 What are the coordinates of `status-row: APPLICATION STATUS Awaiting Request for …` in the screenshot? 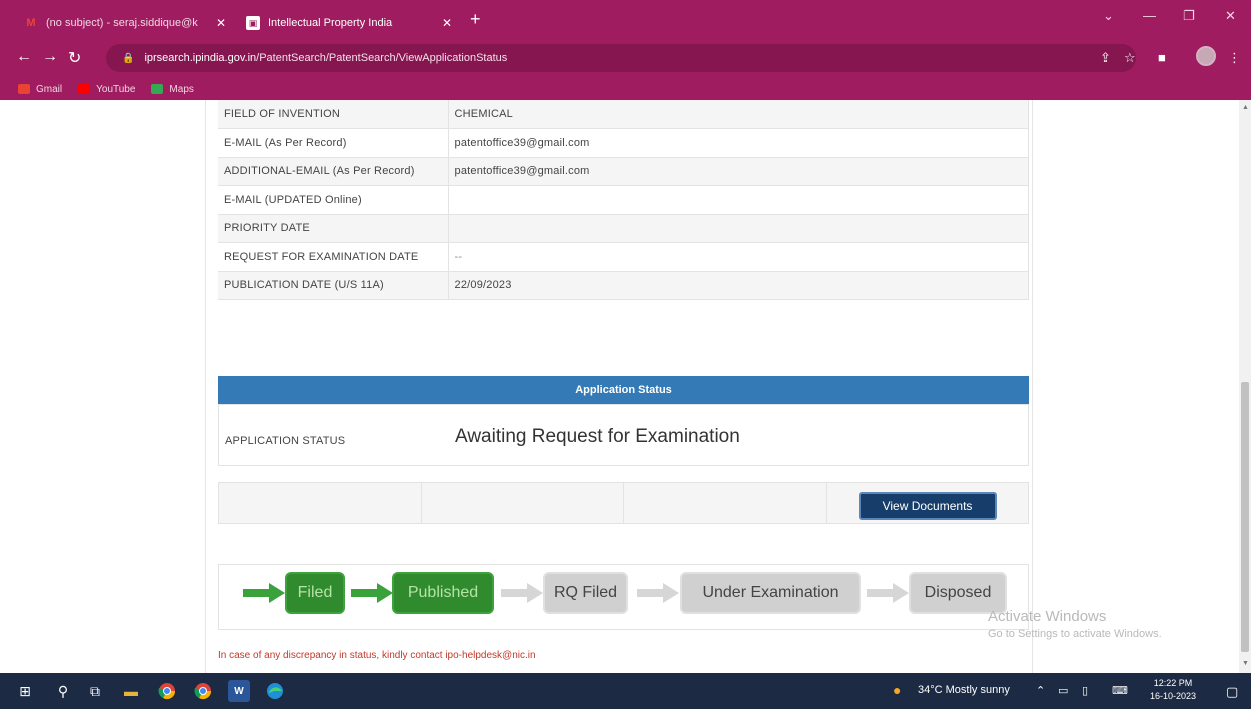 It's located at (623, 435).